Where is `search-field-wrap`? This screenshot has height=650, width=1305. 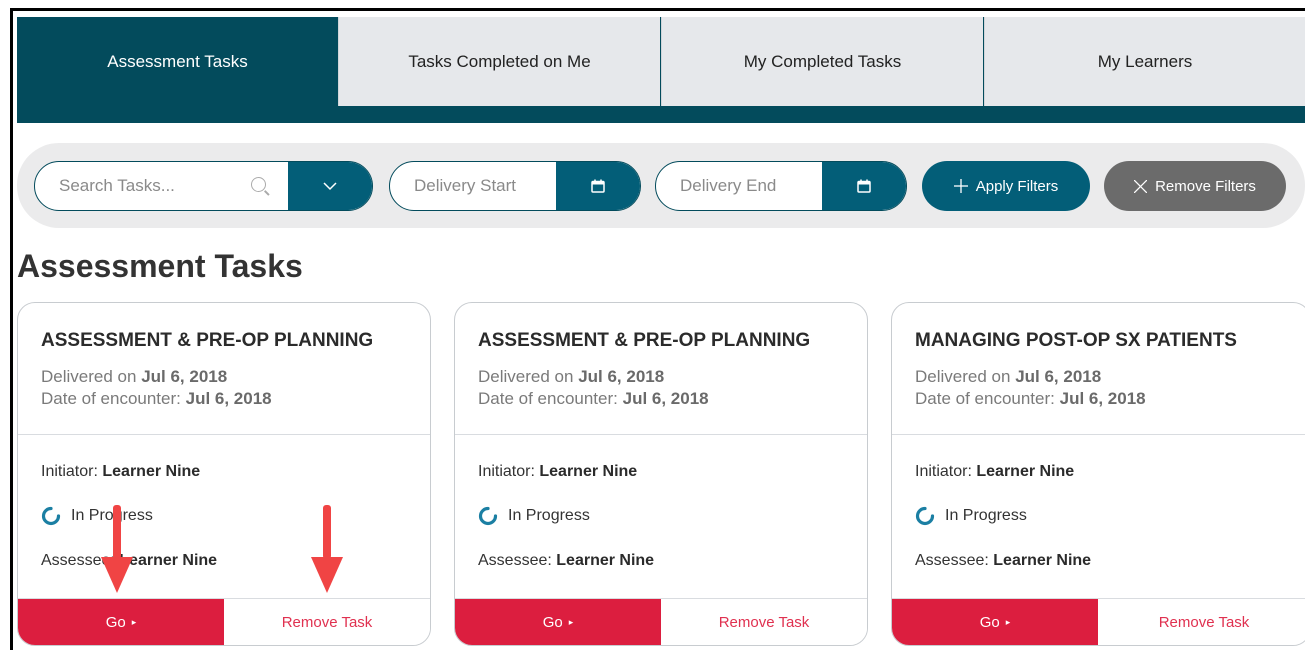 search-field-wrap is located at coordinates (161, 186).